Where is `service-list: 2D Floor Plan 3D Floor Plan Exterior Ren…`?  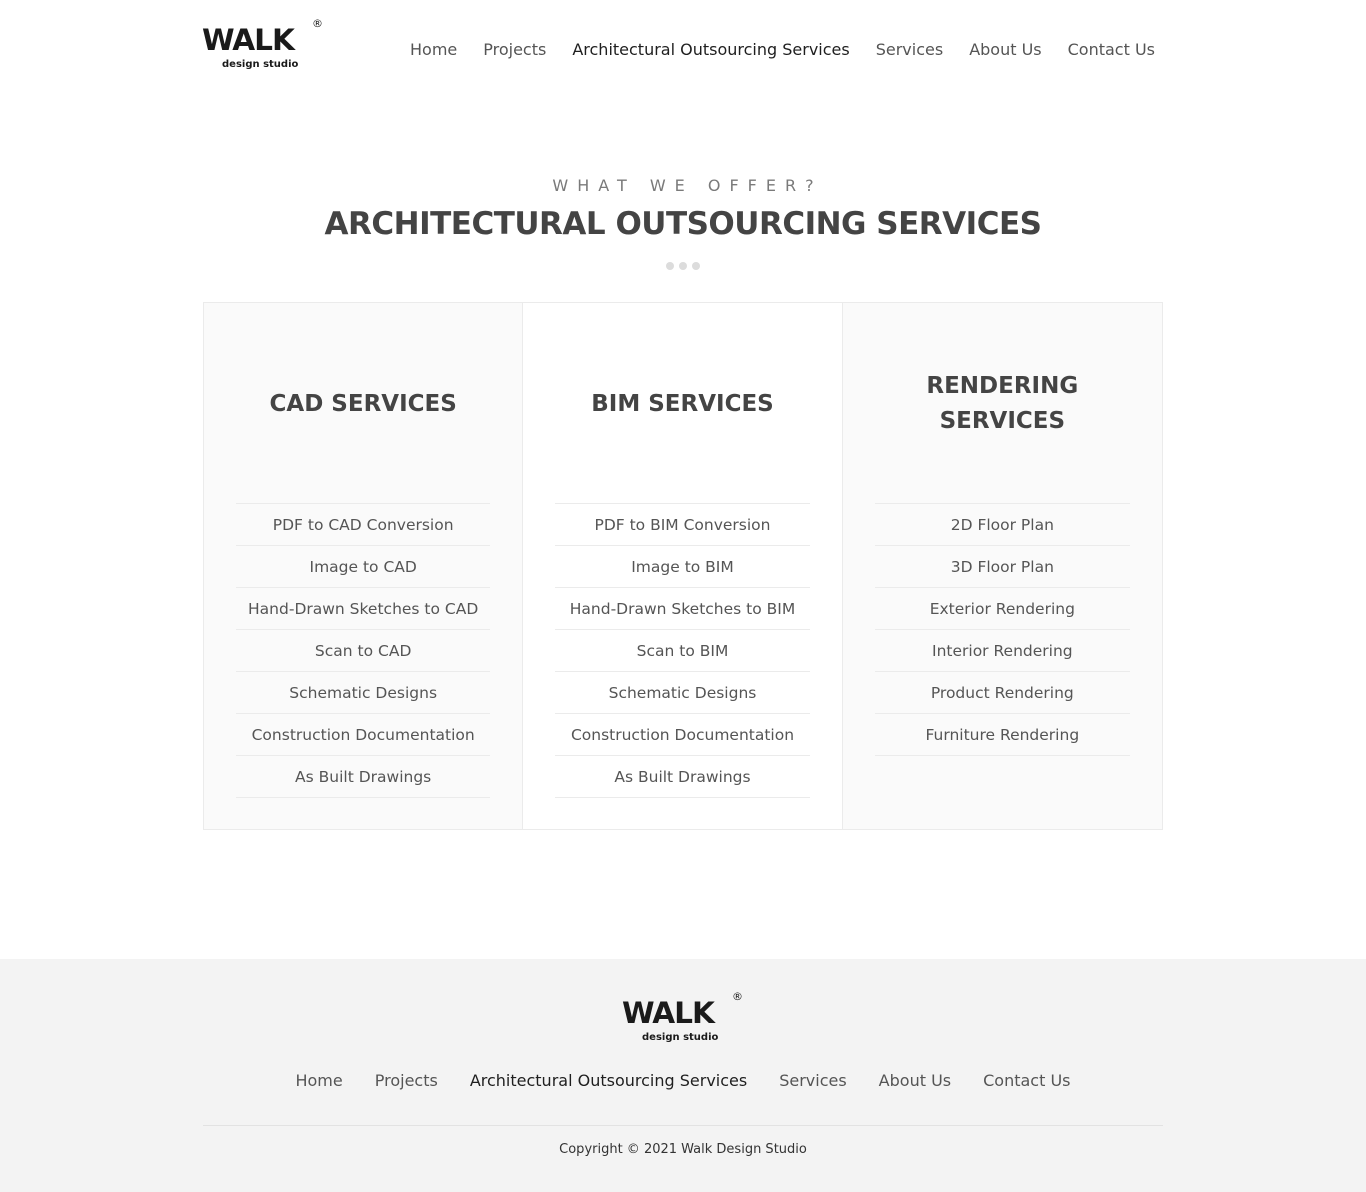 service-list: 2D Floor Plan 3D Floor Plan Exterior Ren… is located at coordinates (1002, 629).